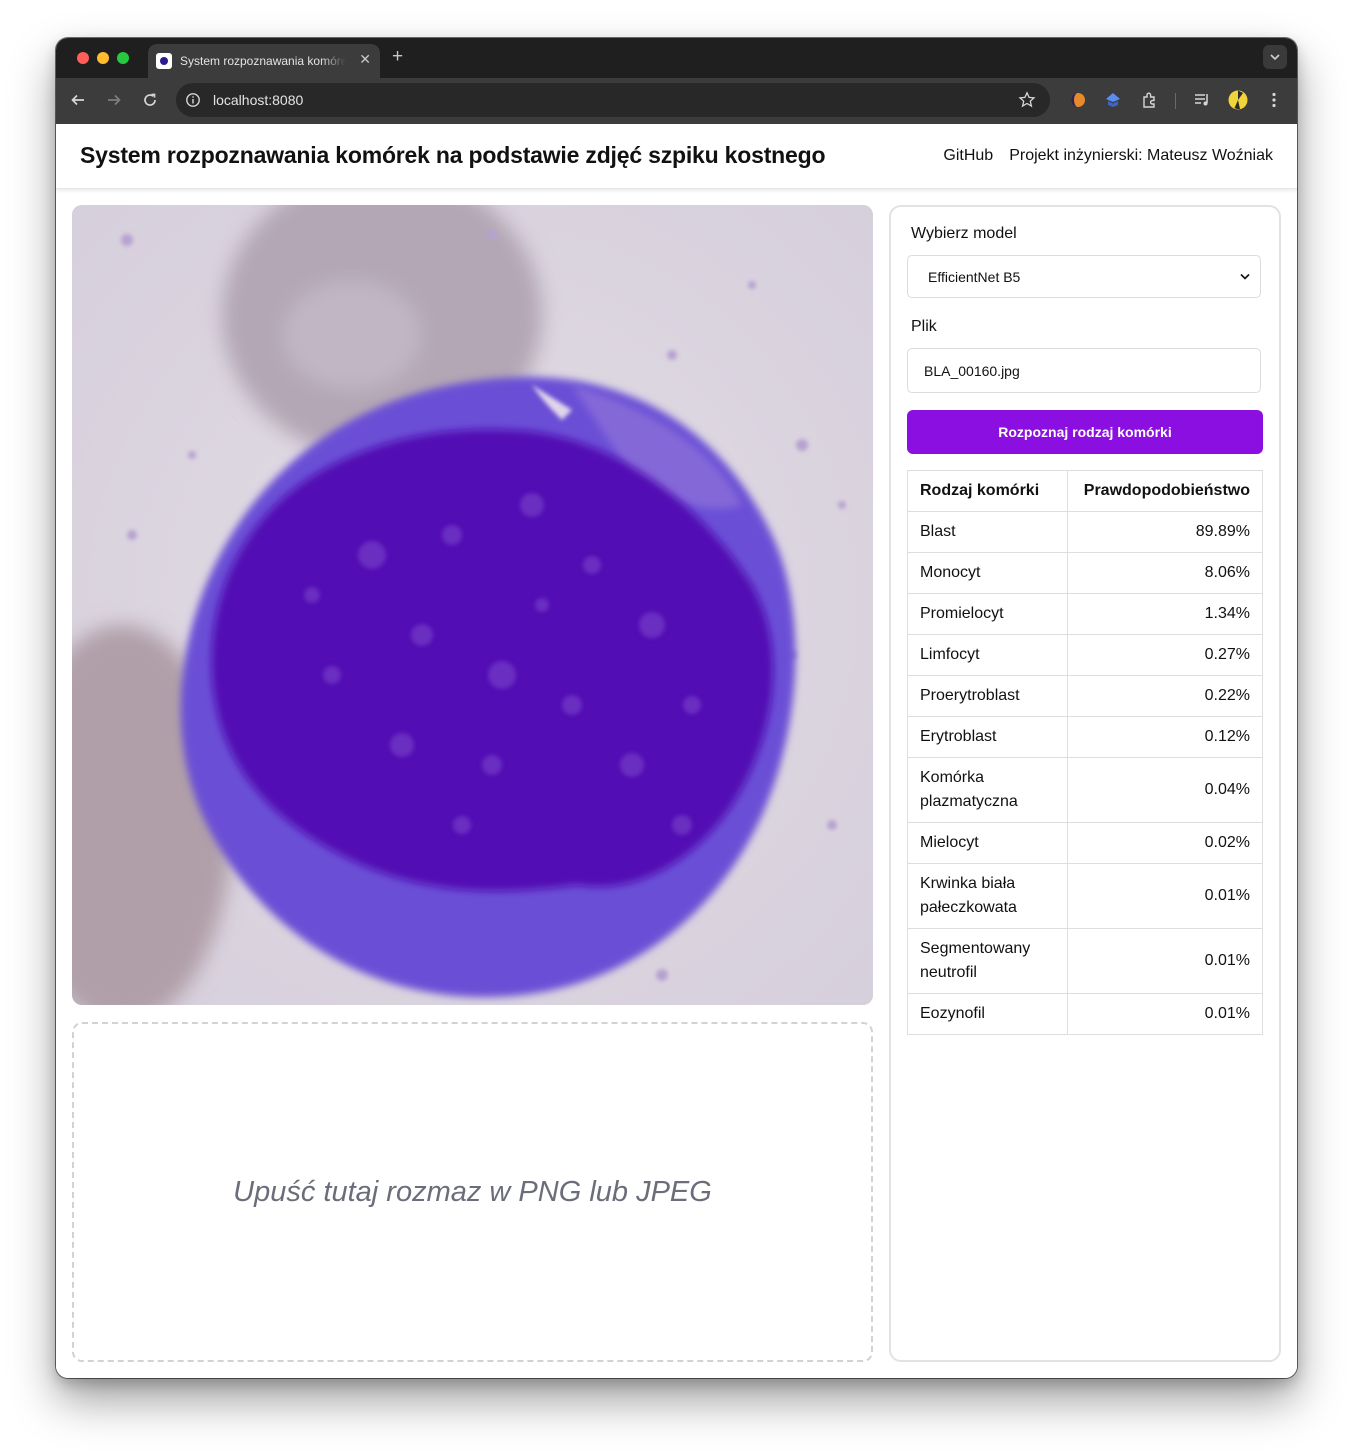 The height and width of the screenshot is (1452, 1353). I want to click on cell-type: Monocyt, so click(987, 573).